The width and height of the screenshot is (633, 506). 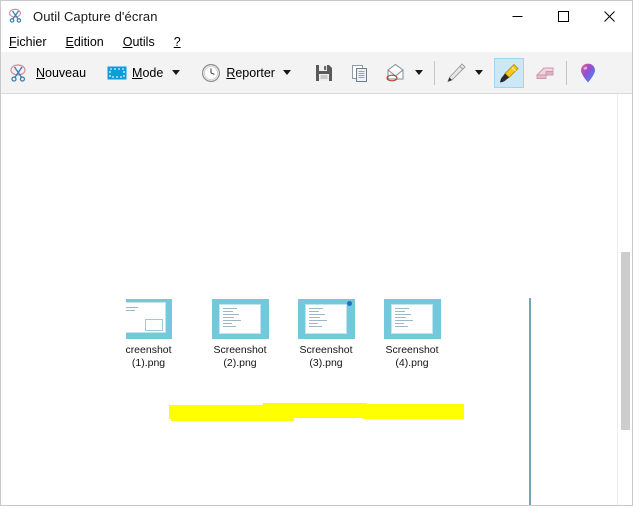 What do you see at coordinates (412, 363) in the screenshot?
I see `thumbnail-name-line2: (4).png` at bounding box center [412, 363].